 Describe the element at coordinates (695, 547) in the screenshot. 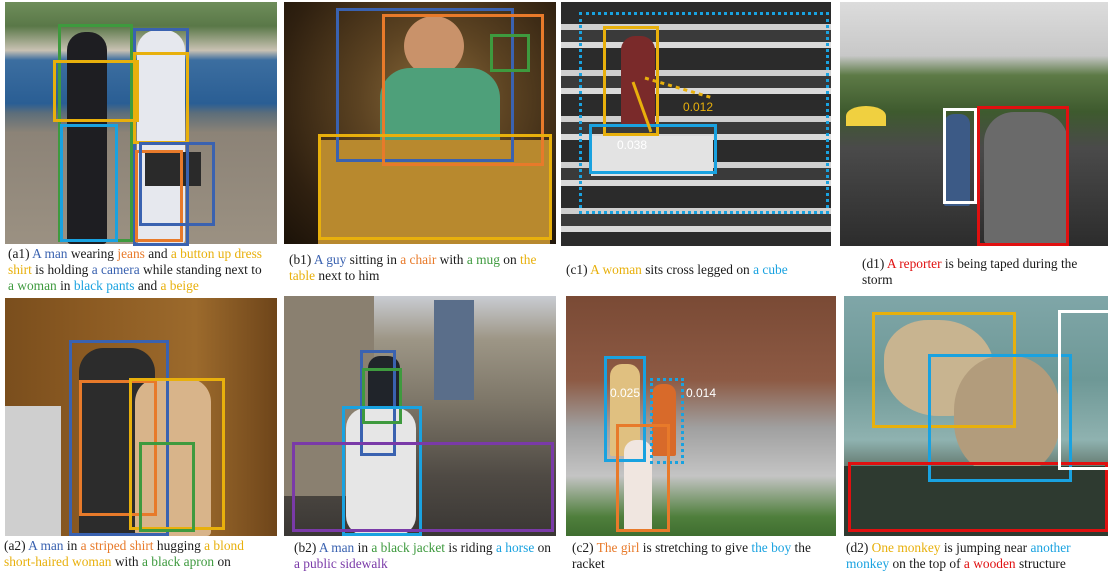

I see `caption-segment: is stretching to give` at that location.